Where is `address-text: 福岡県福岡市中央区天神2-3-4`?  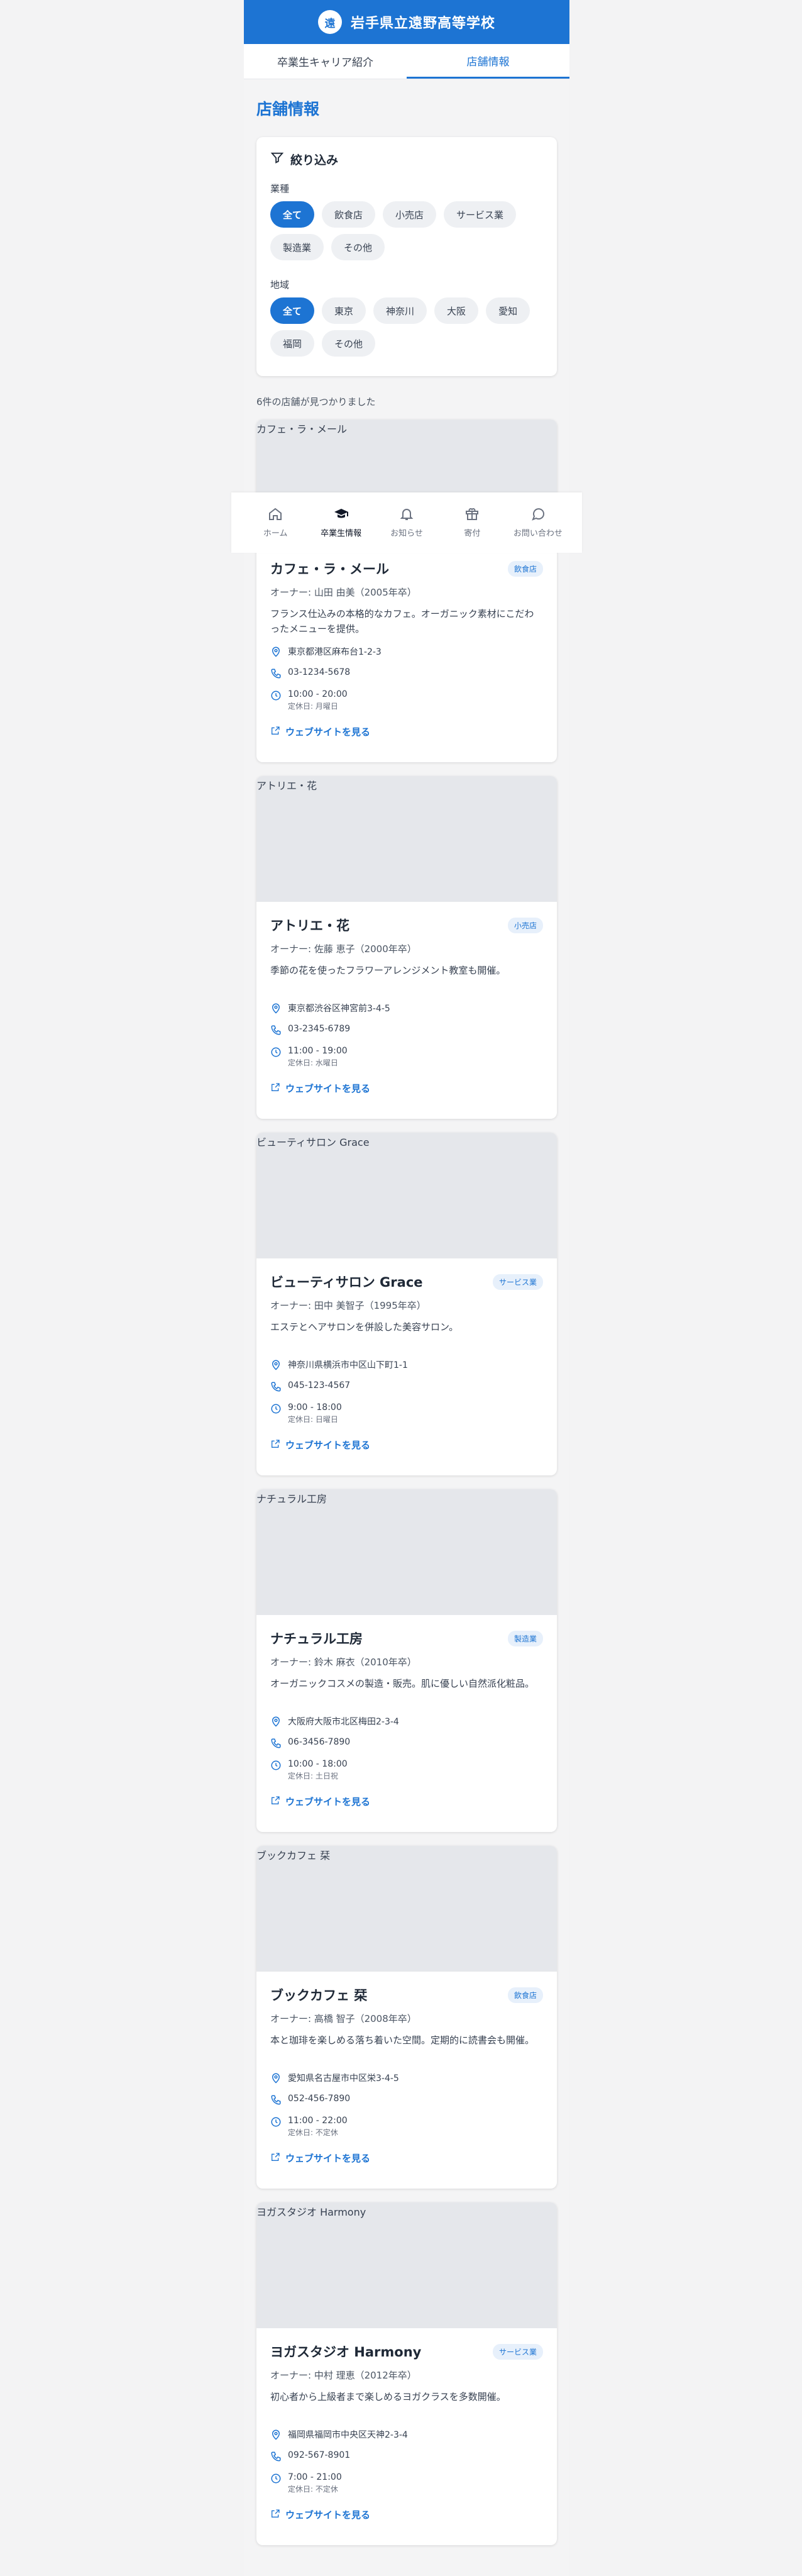
address-text: 福岡県福岡市中央区天神2-3-4 is located at coordinates (348, 2435).